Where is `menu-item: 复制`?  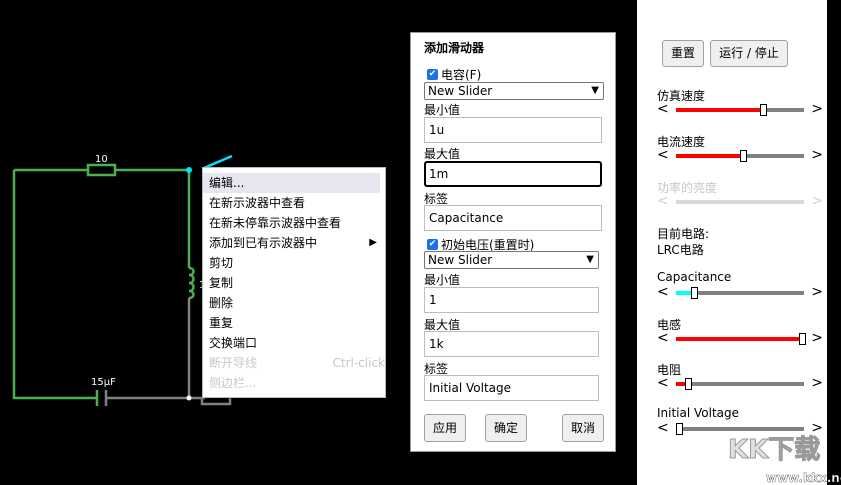
menu-item: 复制 is located at coordinates (294, 283).